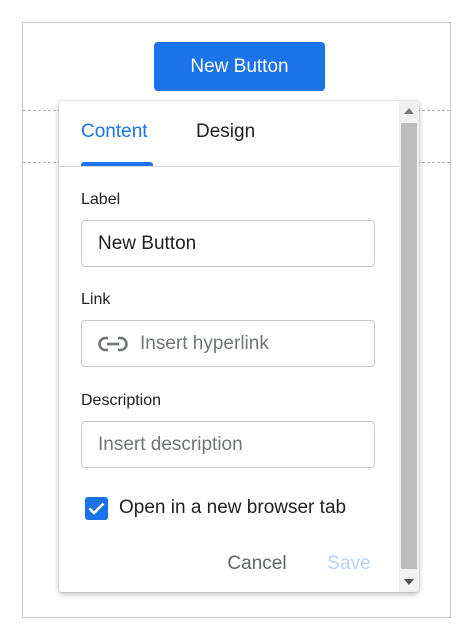 This screenshot has width=474, height=641. I want to click on save-button: Save, so click(349, 564).